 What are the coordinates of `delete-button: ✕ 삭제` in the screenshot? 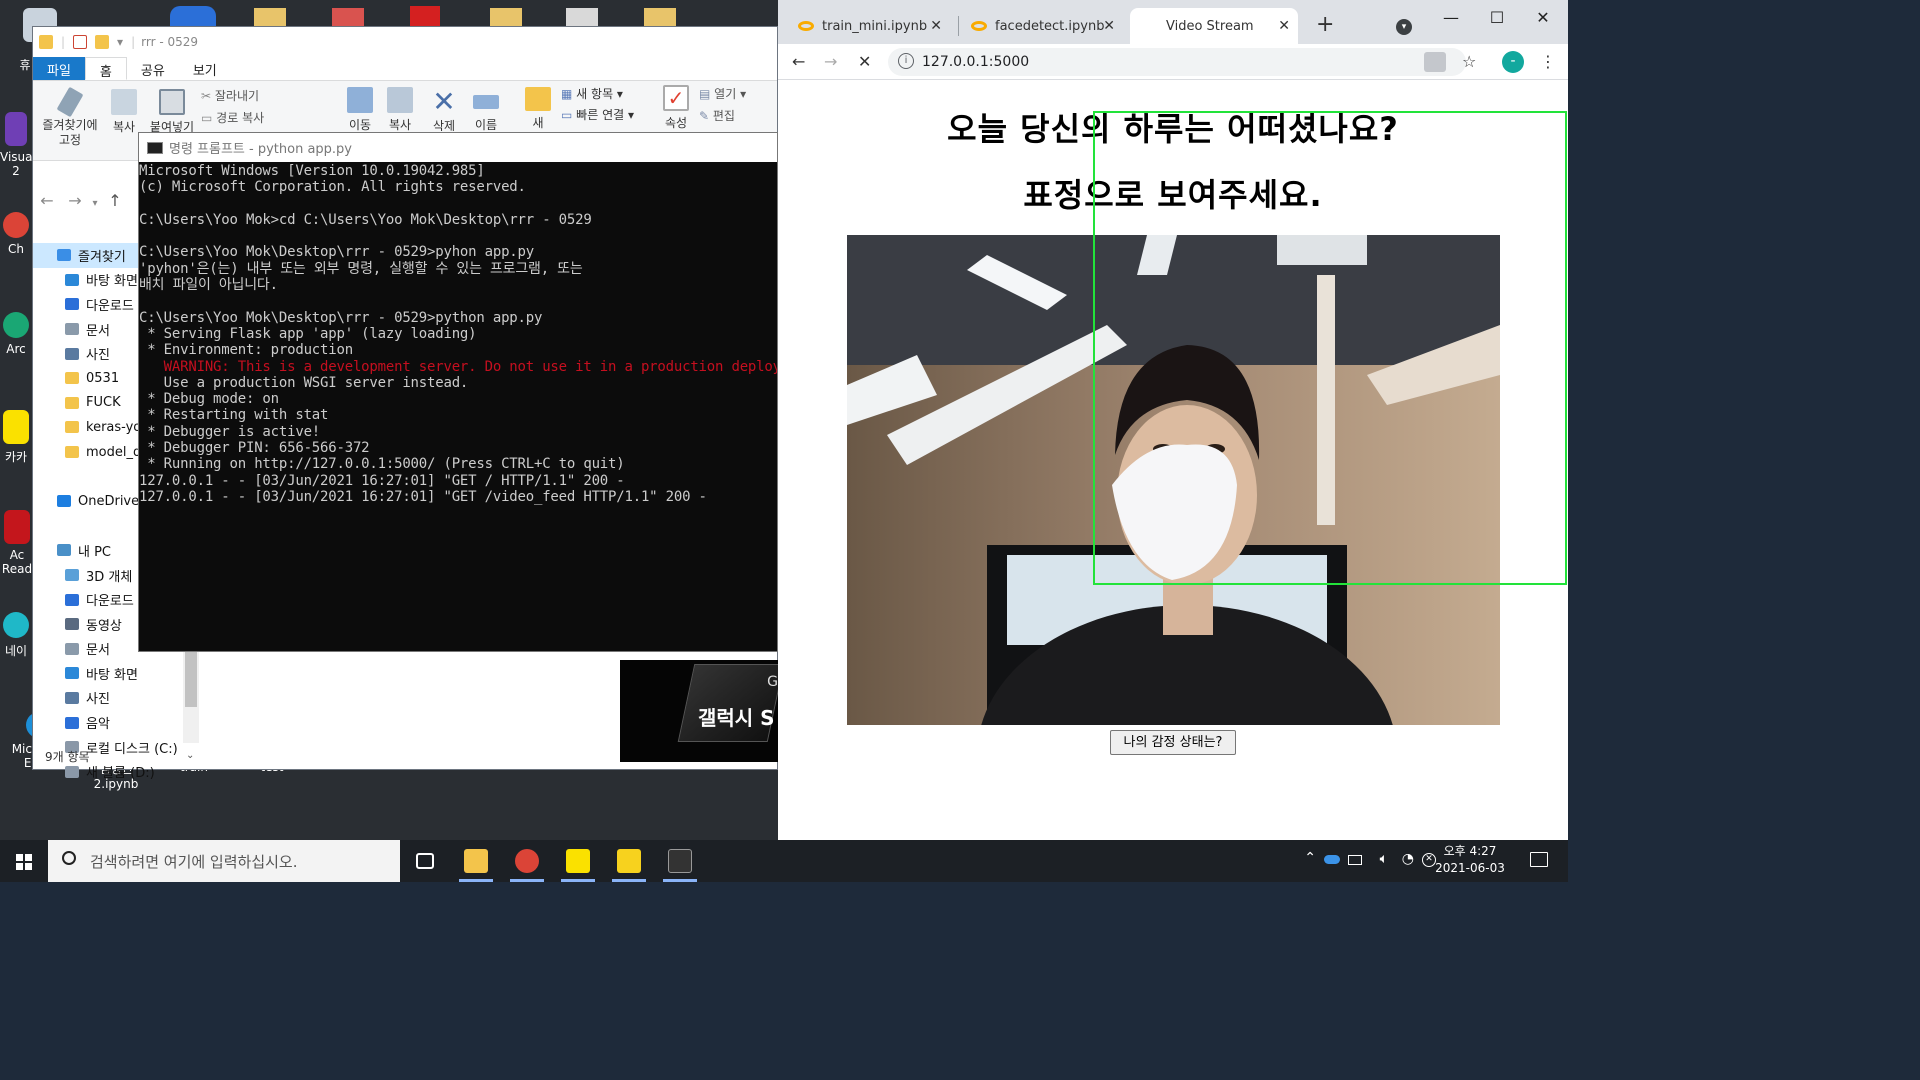 It's located at (444, 109).